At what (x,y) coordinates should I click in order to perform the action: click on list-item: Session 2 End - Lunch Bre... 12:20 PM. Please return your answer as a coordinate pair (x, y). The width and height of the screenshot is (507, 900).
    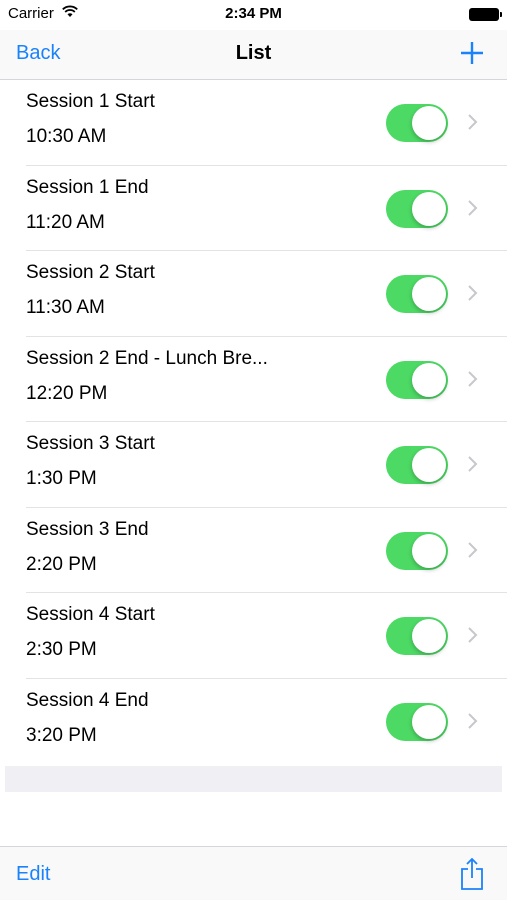
    Looking at the image, I should click on (253, 380).